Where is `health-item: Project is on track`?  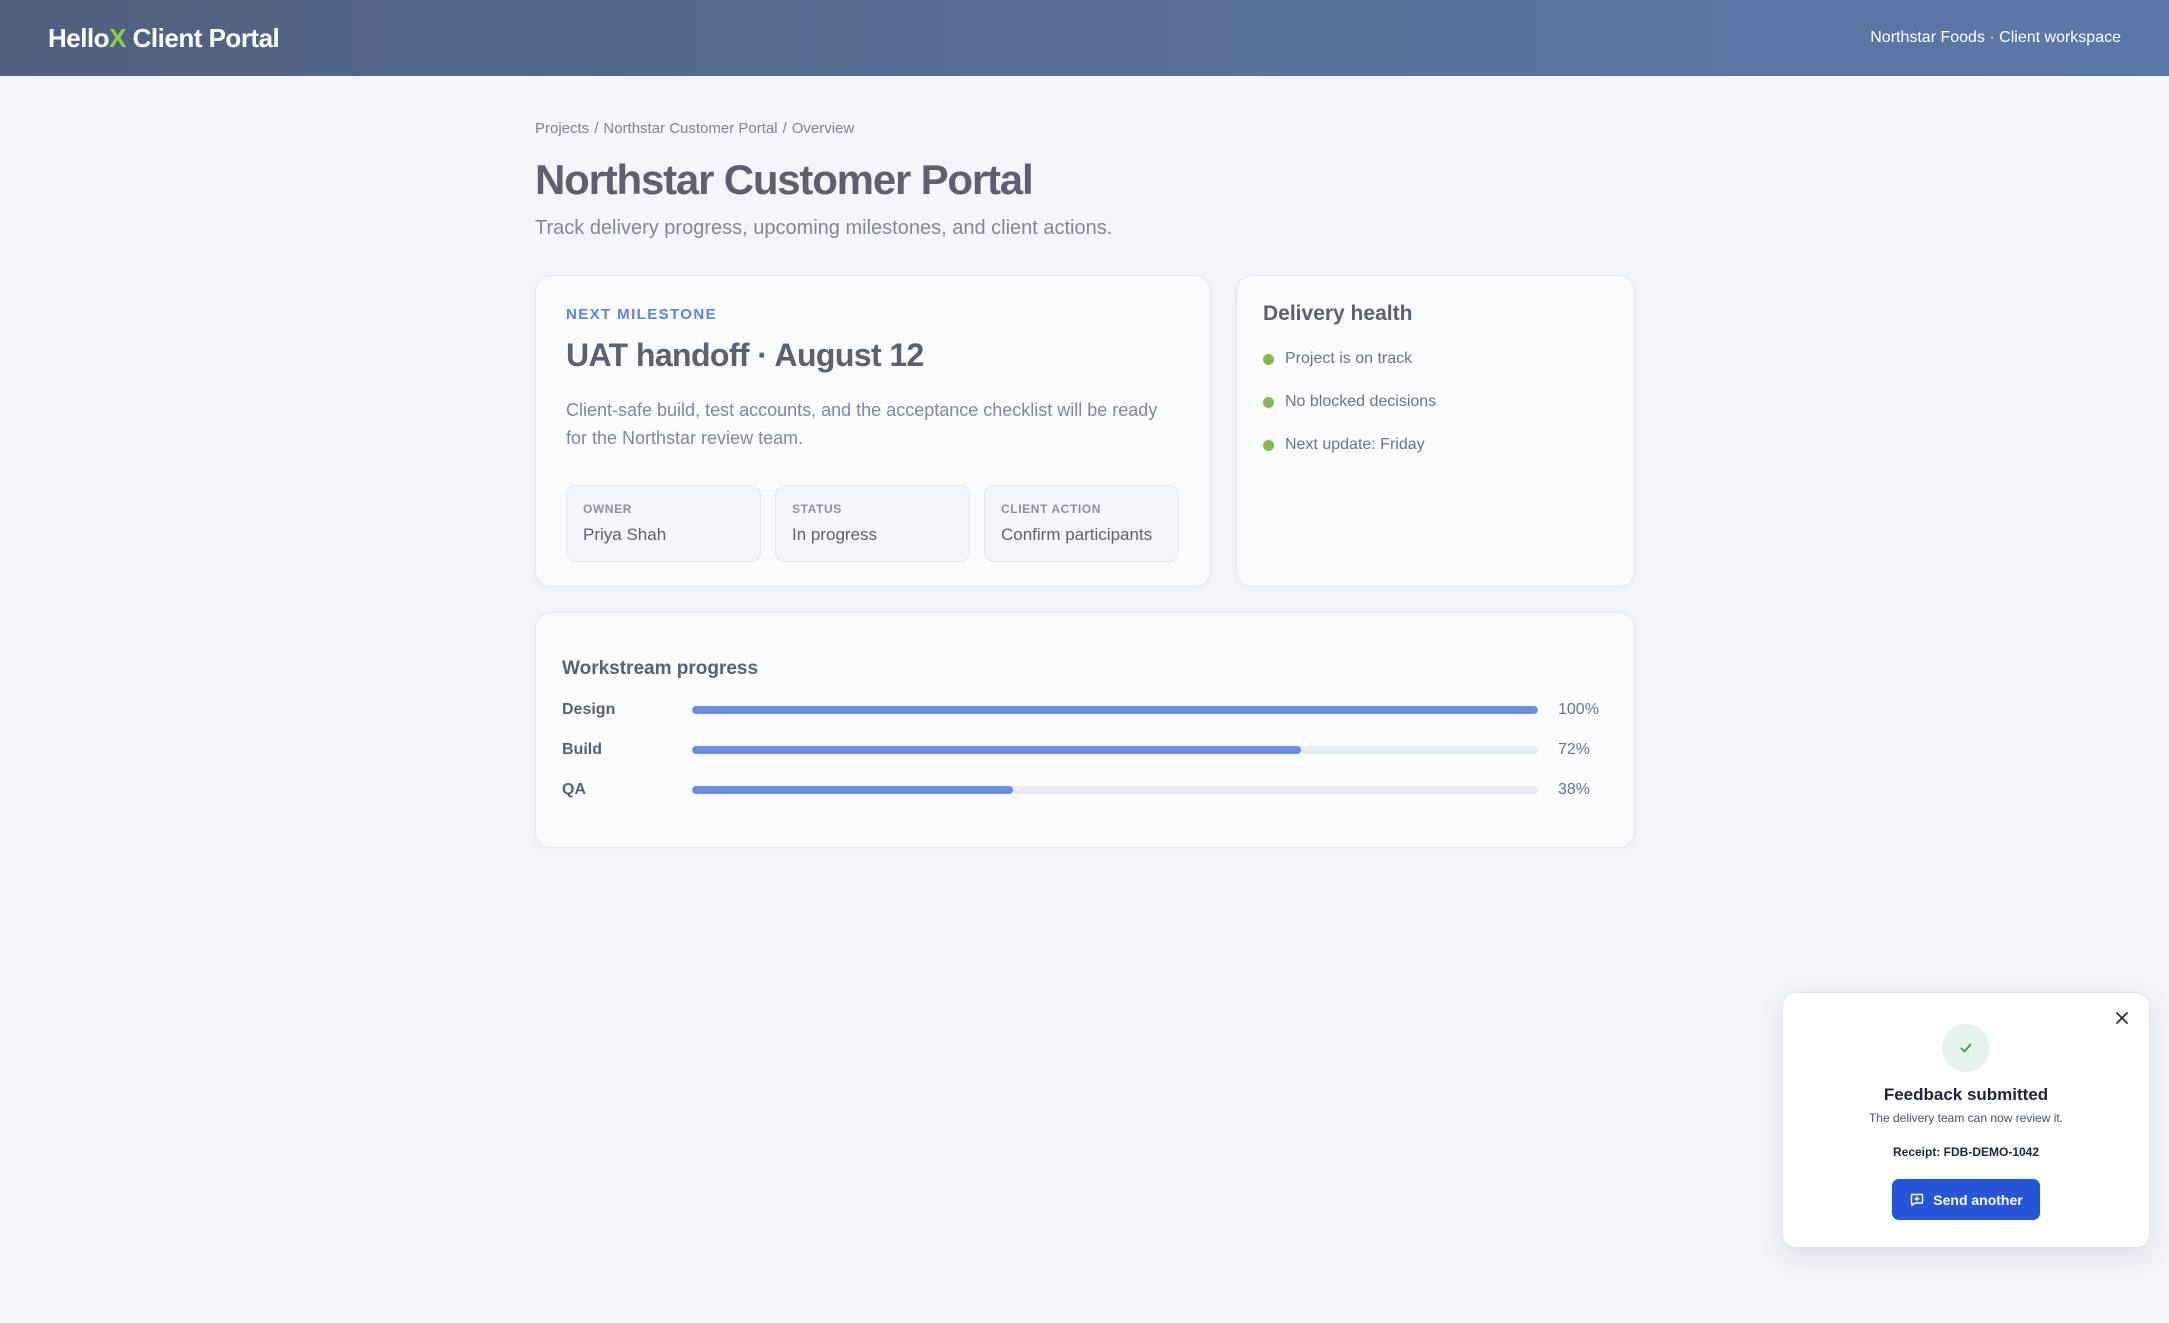
health-item: Project is on track is located at coordinates (1435, 359).